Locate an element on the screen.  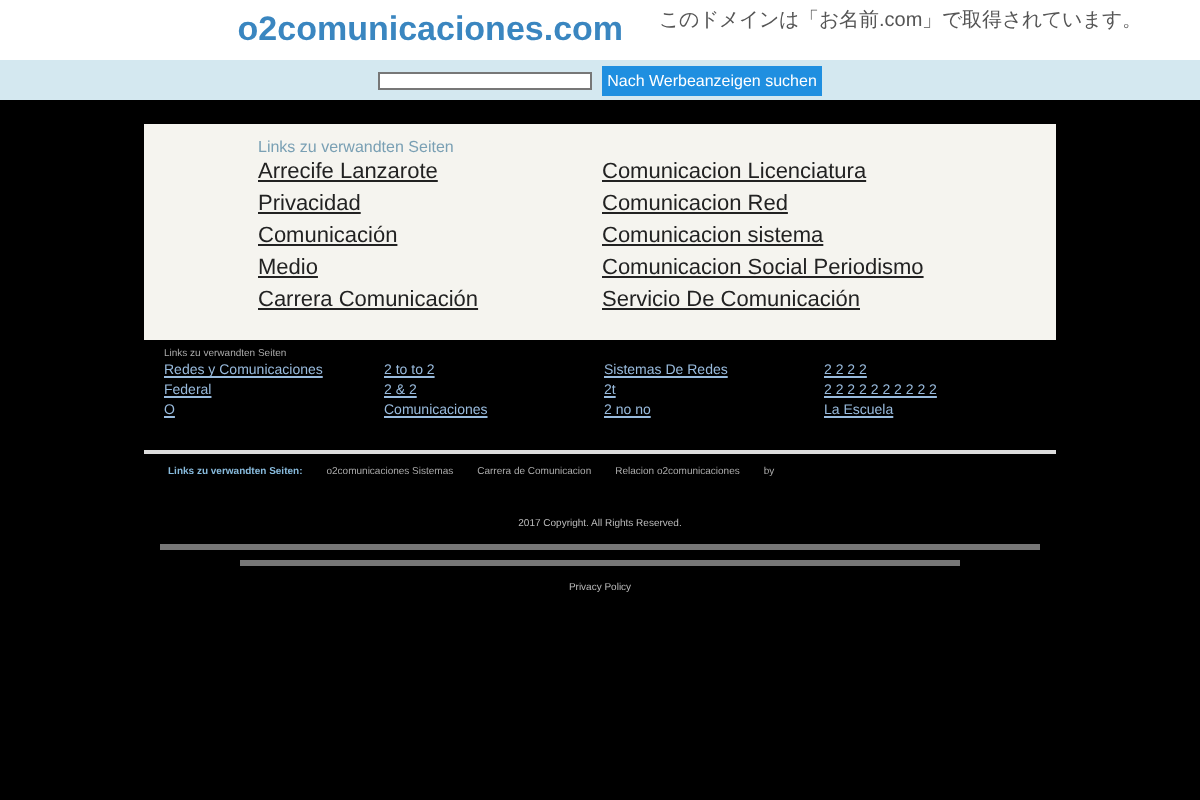
related-link: Servicio De Comunicación is located at coordinates (802, 300).